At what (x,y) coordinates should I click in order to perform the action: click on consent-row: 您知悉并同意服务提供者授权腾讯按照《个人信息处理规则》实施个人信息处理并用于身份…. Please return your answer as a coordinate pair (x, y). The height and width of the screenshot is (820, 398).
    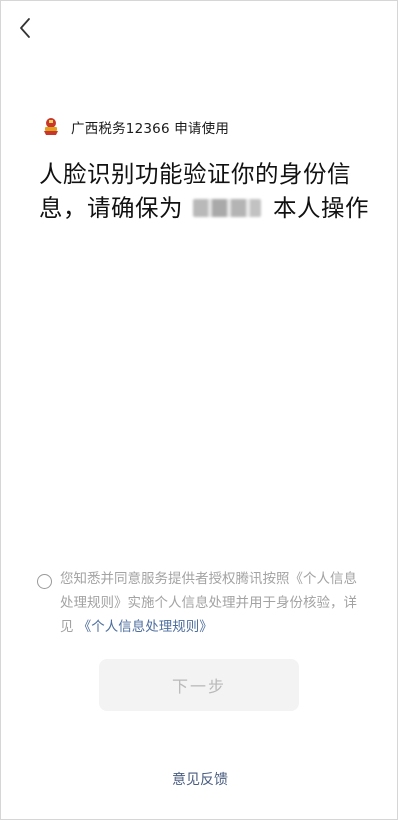
    Looking at the image, I should click on (198, 603).